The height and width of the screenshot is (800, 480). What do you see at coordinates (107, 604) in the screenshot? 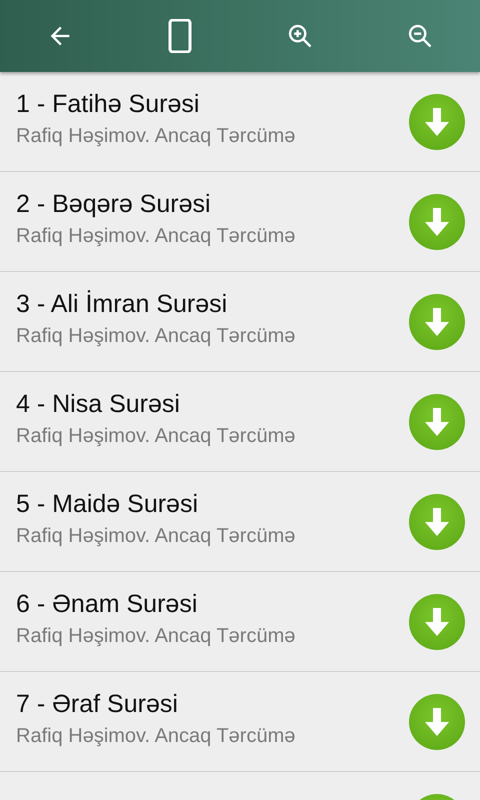
I see `sura-title: 6 - Ənam Surəsi` at bounding box center [107, 604].